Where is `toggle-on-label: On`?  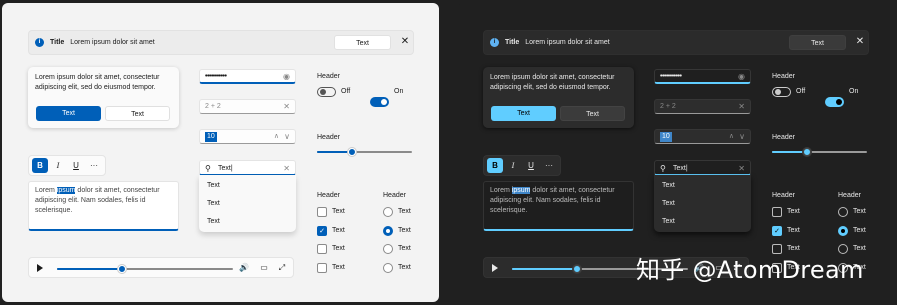 toggle-on-label: On is located at coordinates (399, 91).